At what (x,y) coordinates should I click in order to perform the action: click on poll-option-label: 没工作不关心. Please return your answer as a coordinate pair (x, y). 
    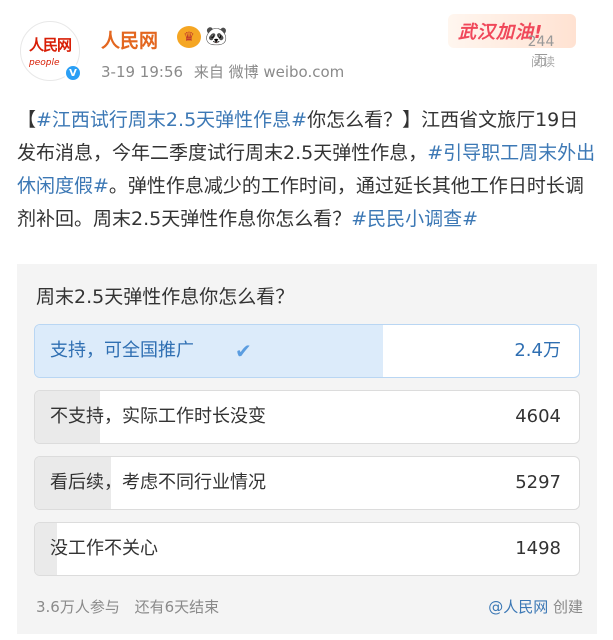
    Looking at the image, I should click on (104, 548).